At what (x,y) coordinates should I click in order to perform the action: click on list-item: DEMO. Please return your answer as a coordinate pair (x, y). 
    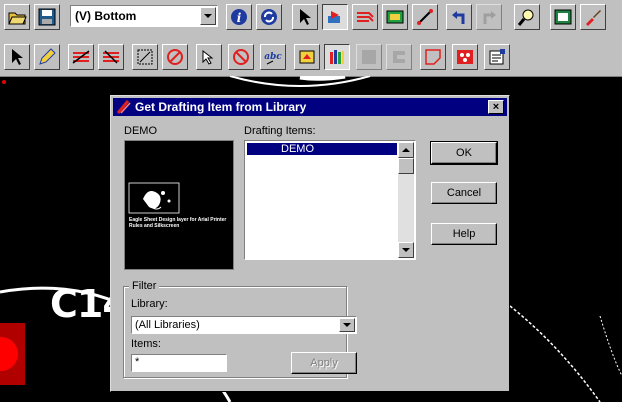
    Looking at the image, I should click on (322, 149).